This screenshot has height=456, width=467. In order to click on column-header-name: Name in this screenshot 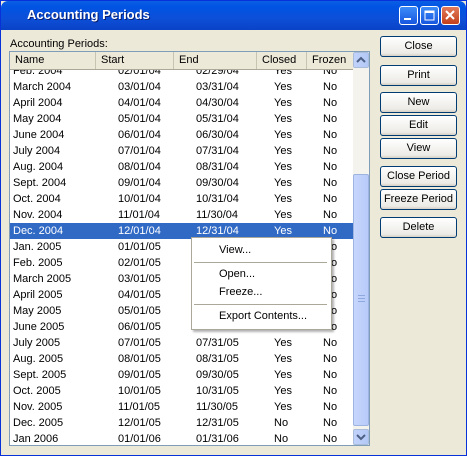, I will do `click(53, 60)`.